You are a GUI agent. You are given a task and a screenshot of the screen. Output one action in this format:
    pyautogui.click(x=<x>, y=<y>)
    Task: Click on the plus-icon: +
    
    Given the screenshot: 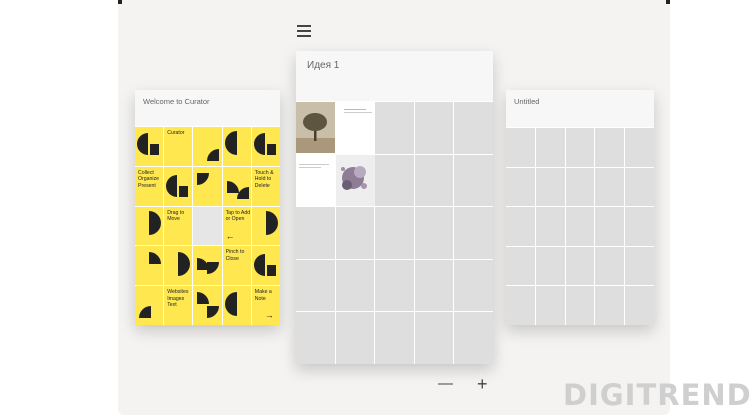 What is the action you would take?
    pyautogui.click(x=482, y=384)
    